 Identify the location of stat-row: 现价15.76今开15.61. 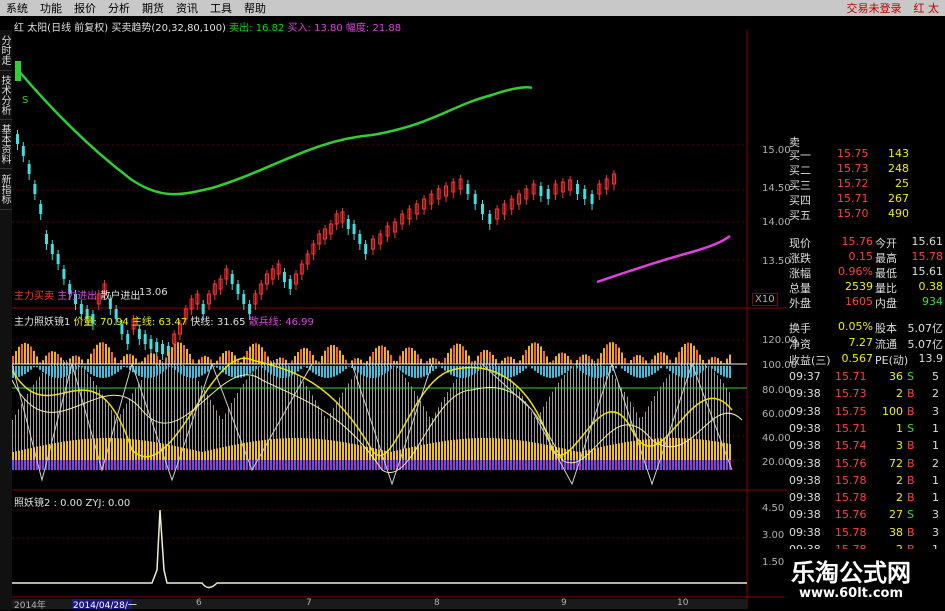
(866, 242).